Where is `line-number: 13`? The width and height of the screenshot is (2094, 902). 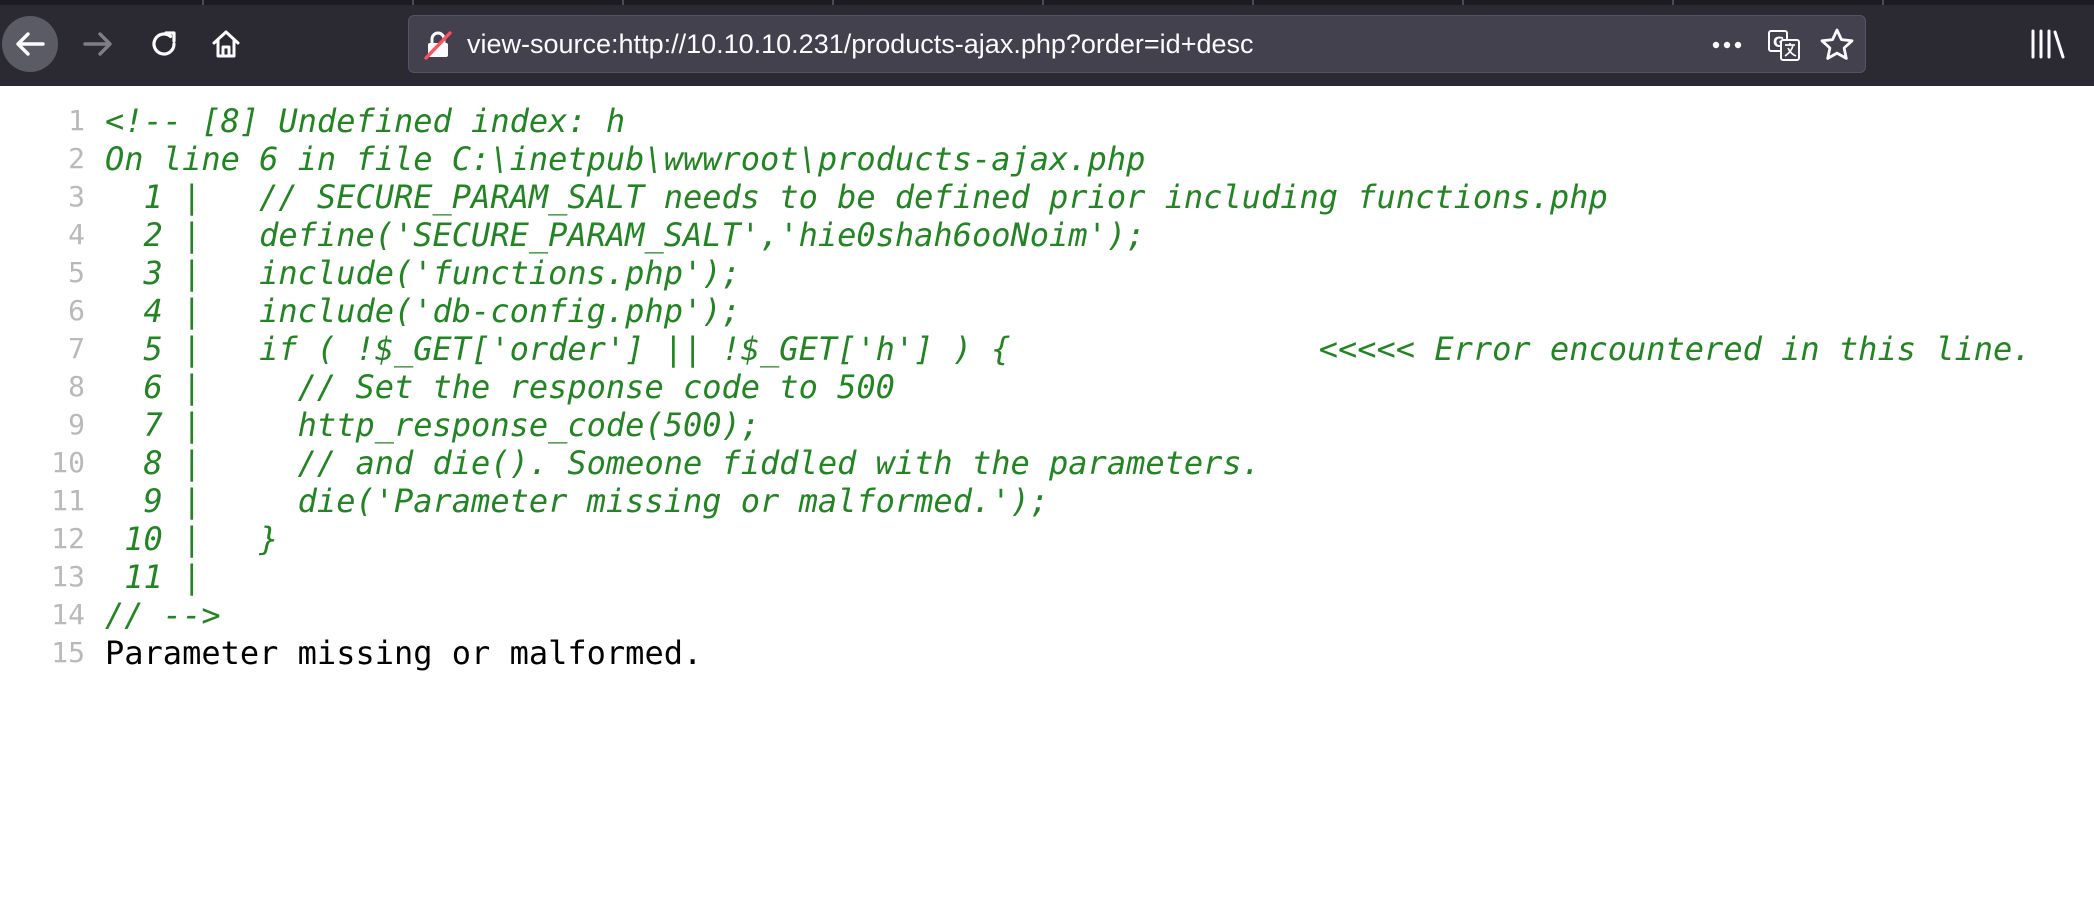
line-number: 13 is located at coordinates (68, 576).